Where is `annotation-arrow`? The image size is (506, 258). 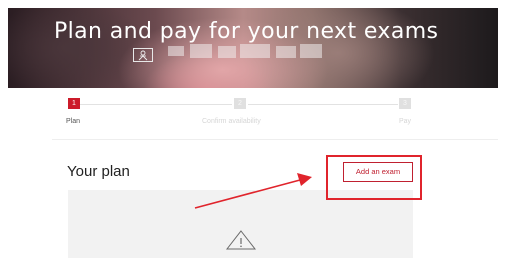
annotation-arrow is located at coordinates (253, 191).